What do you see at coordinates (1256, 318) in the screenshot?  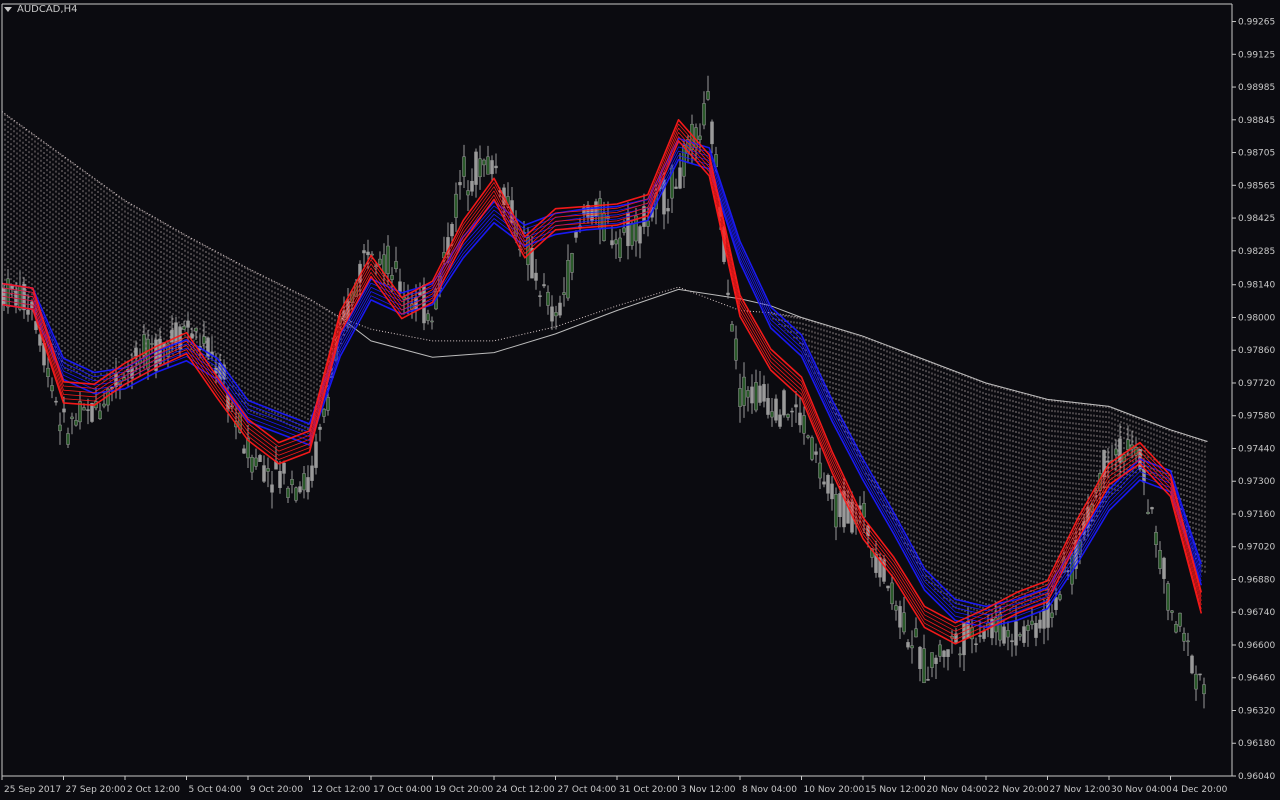 I see `y-tick-label: 0.98000` at bounding box center [1256, 318].